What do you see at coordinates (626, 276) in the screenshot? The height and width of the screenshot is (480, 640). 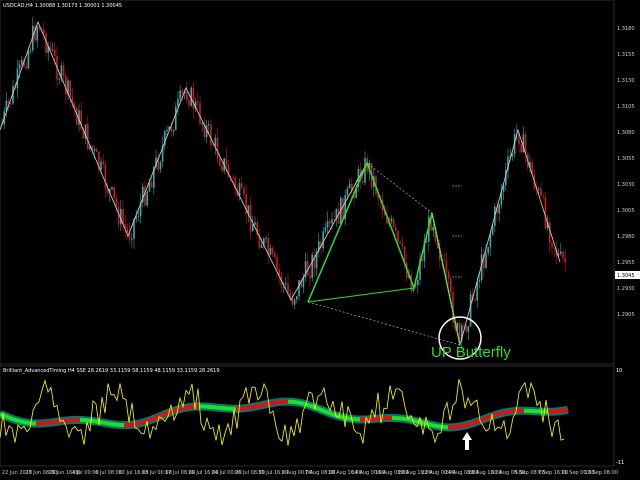 I see `current-price-label: 1.3045` at bounding box center [626, 276].